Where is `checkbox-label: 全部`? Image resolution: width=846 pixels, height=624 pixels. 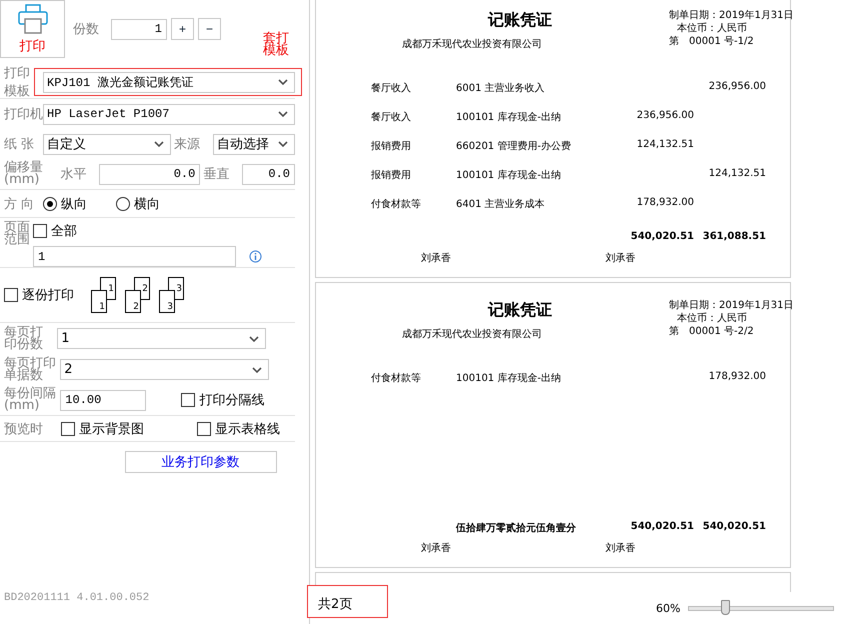
checkbox-label: 全部 is located at coordinates (64, 231).